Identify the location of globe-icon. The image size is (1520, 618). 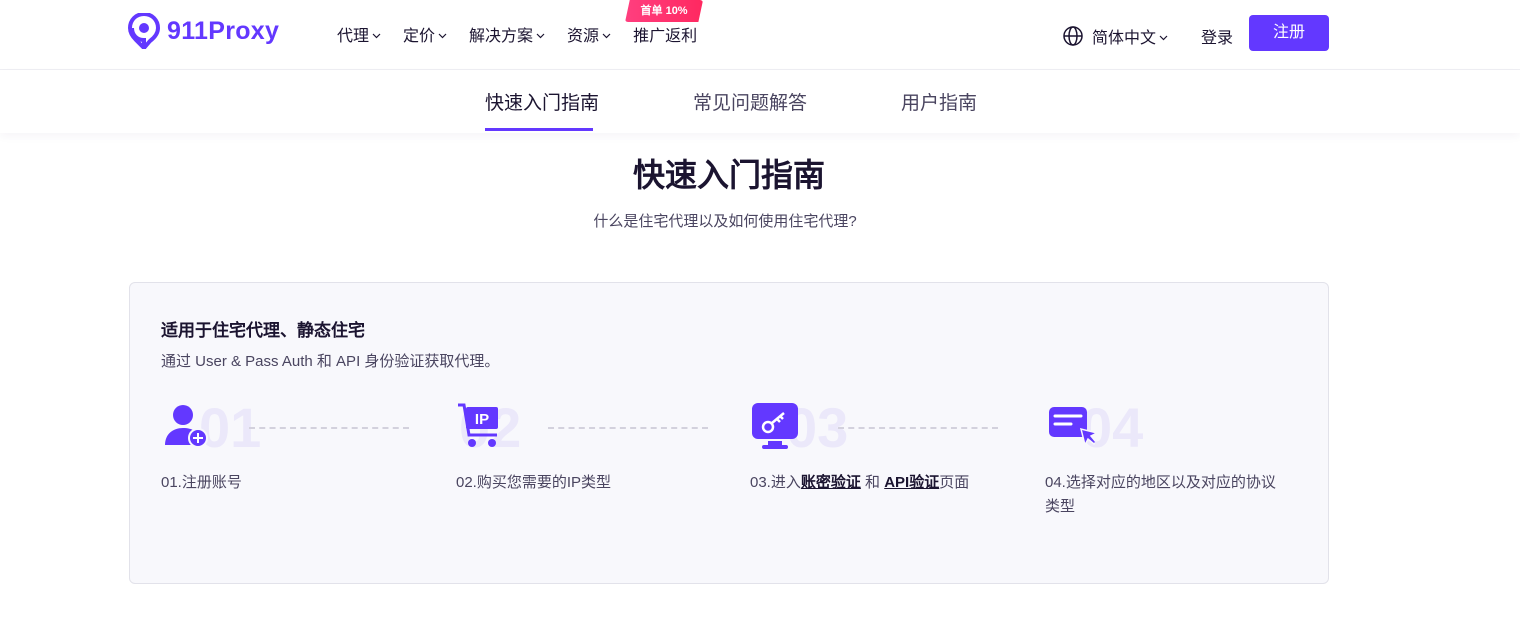
(1073, 36).